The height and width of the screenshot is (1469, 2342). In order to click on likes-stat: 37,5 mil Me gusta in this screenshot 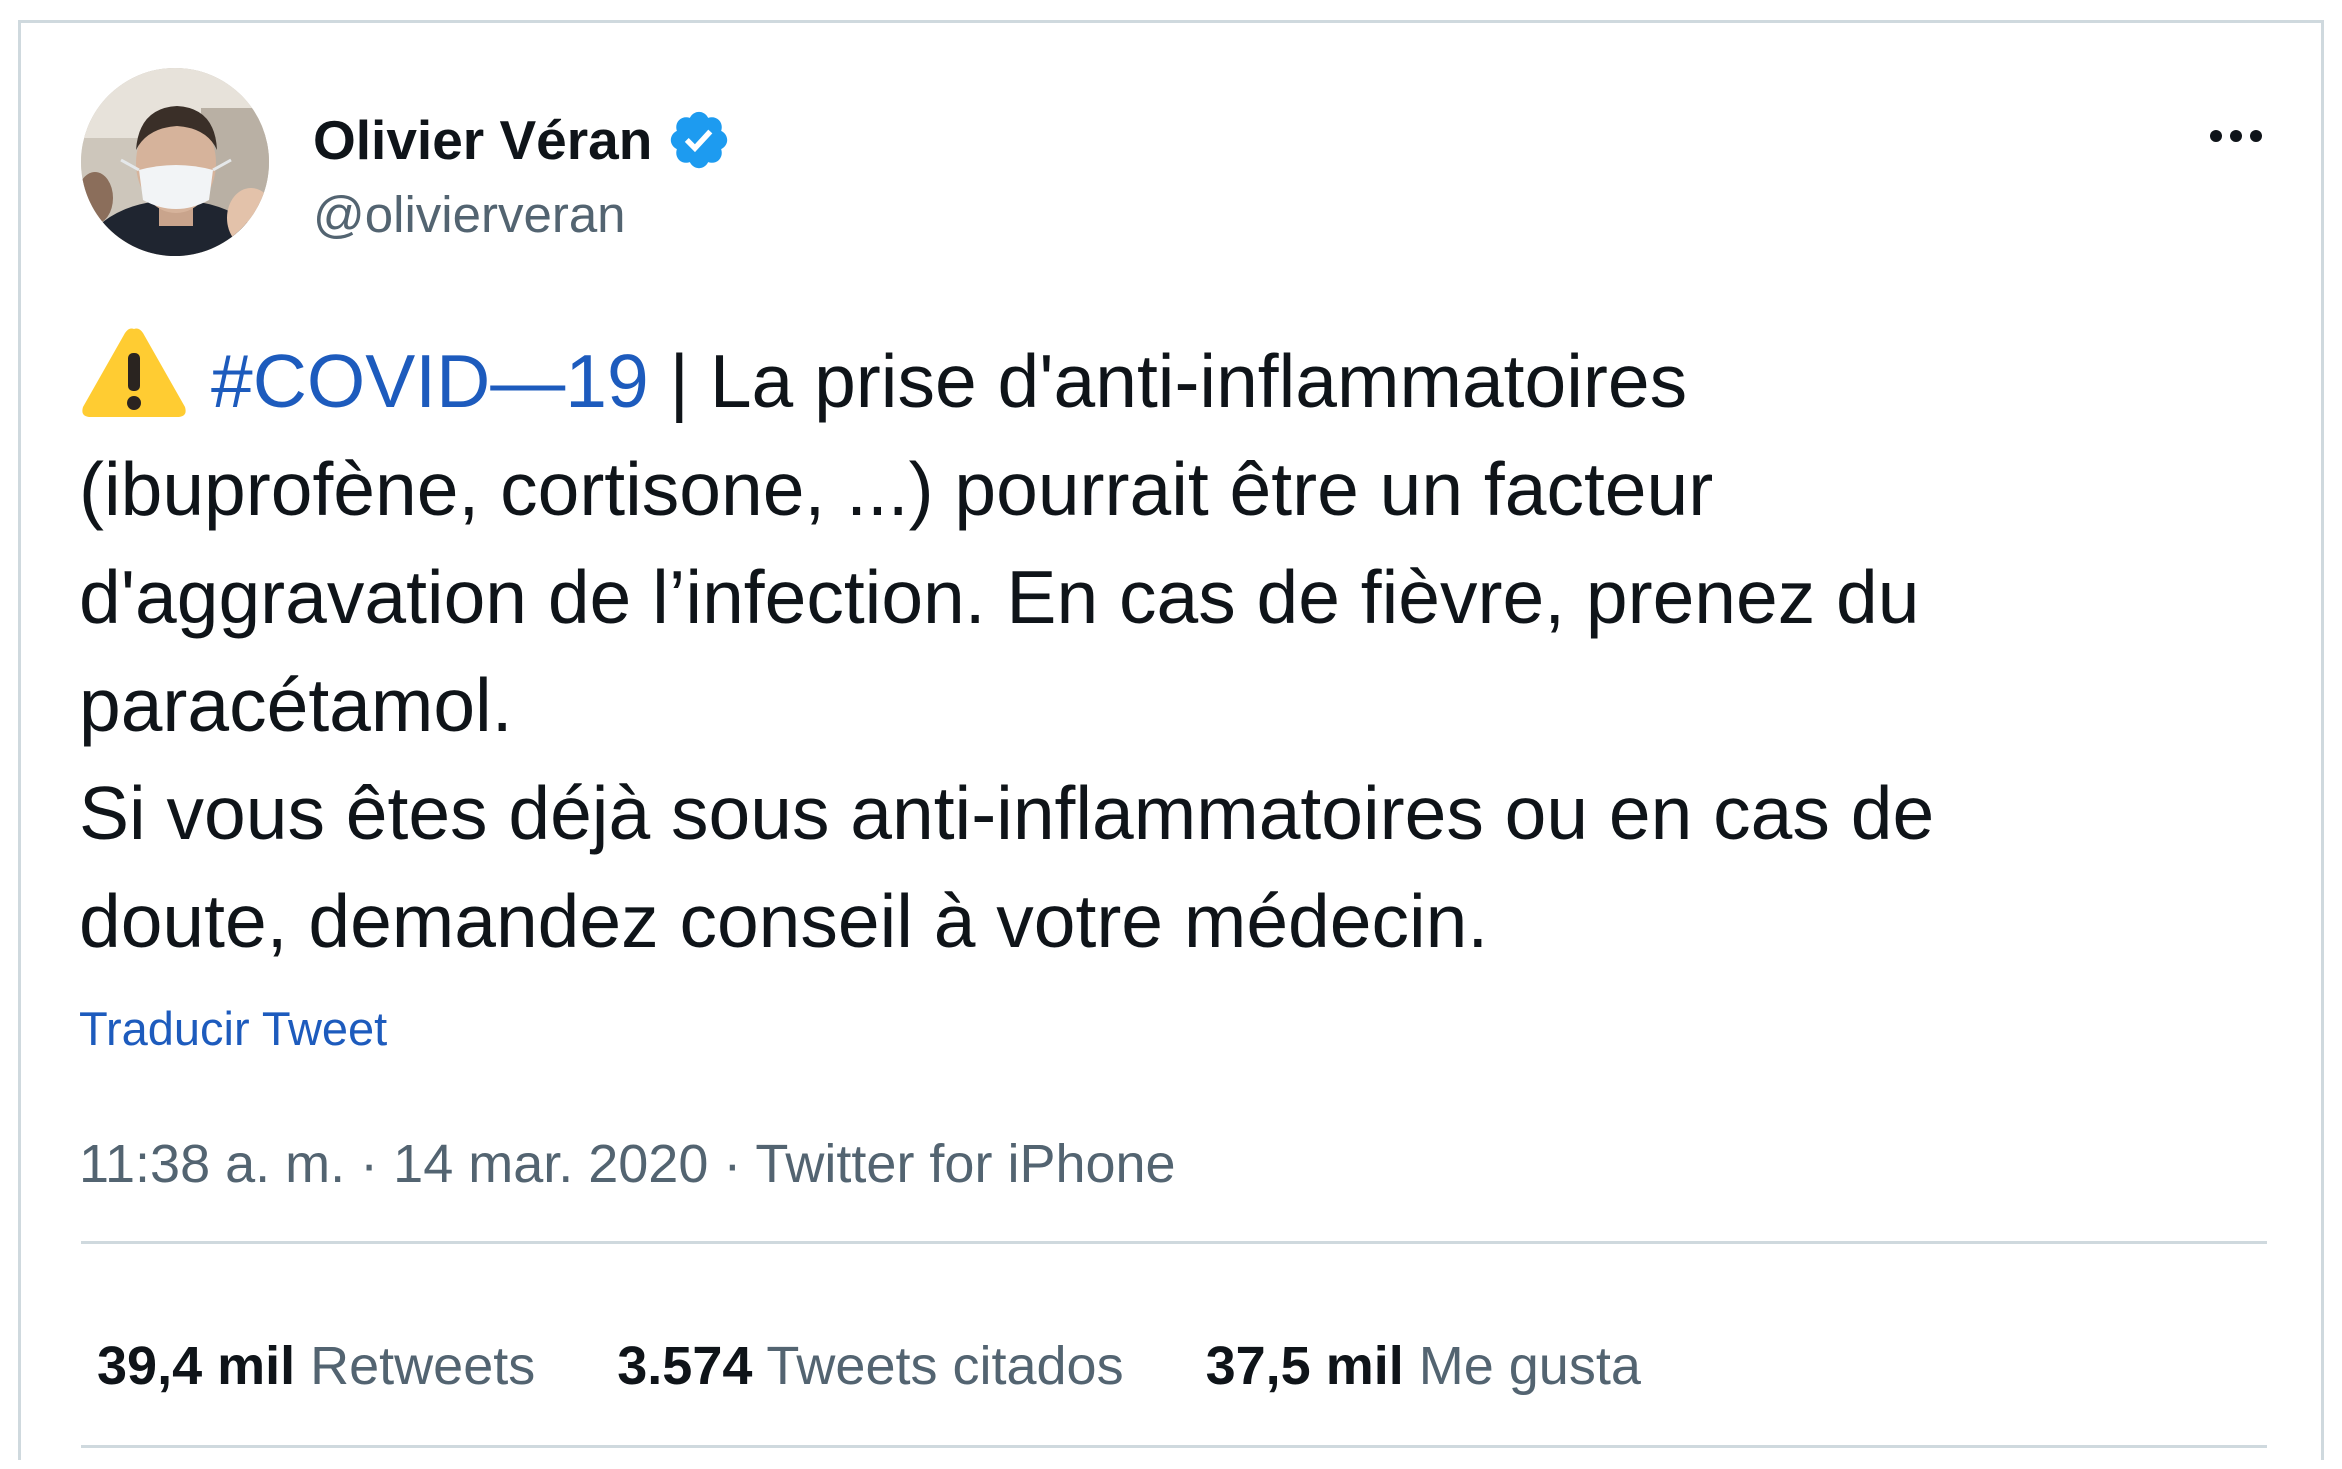, I will do `click(1423, 1366)`.